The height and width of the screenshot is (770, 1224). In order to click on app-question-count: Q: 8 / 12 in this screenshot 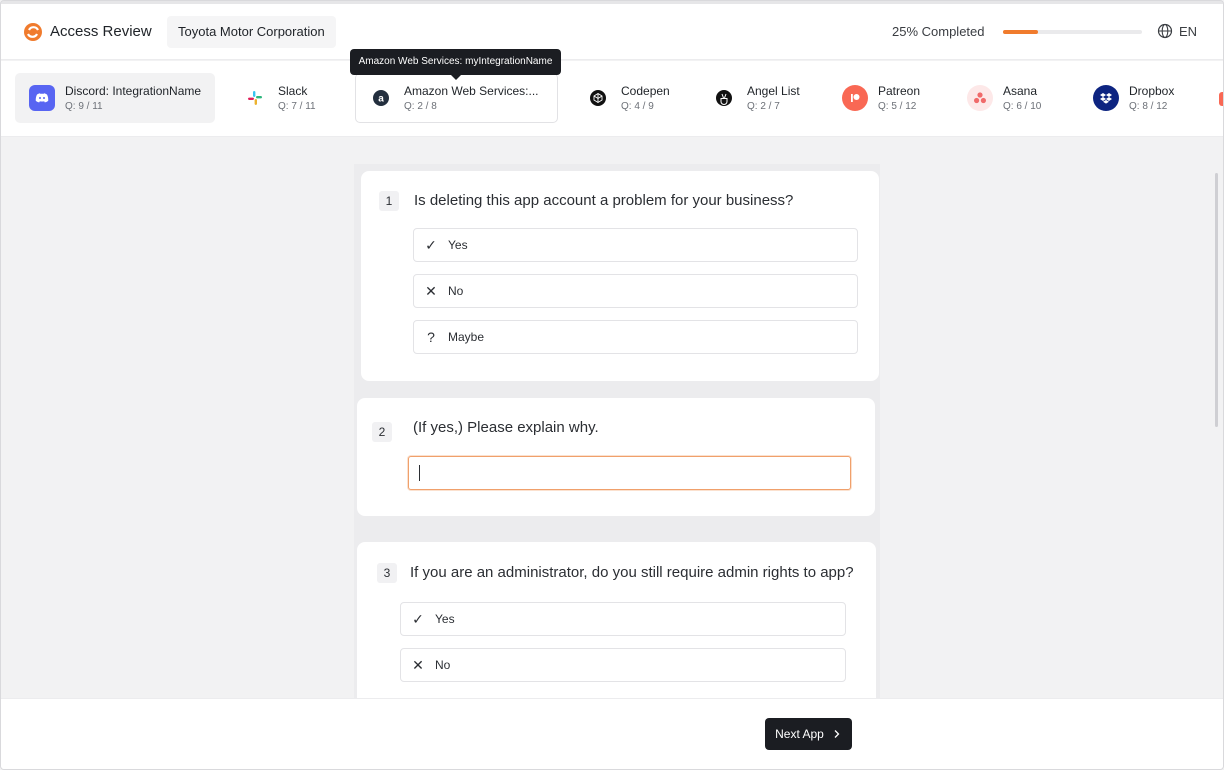, I will do `click(1148, 106)`.